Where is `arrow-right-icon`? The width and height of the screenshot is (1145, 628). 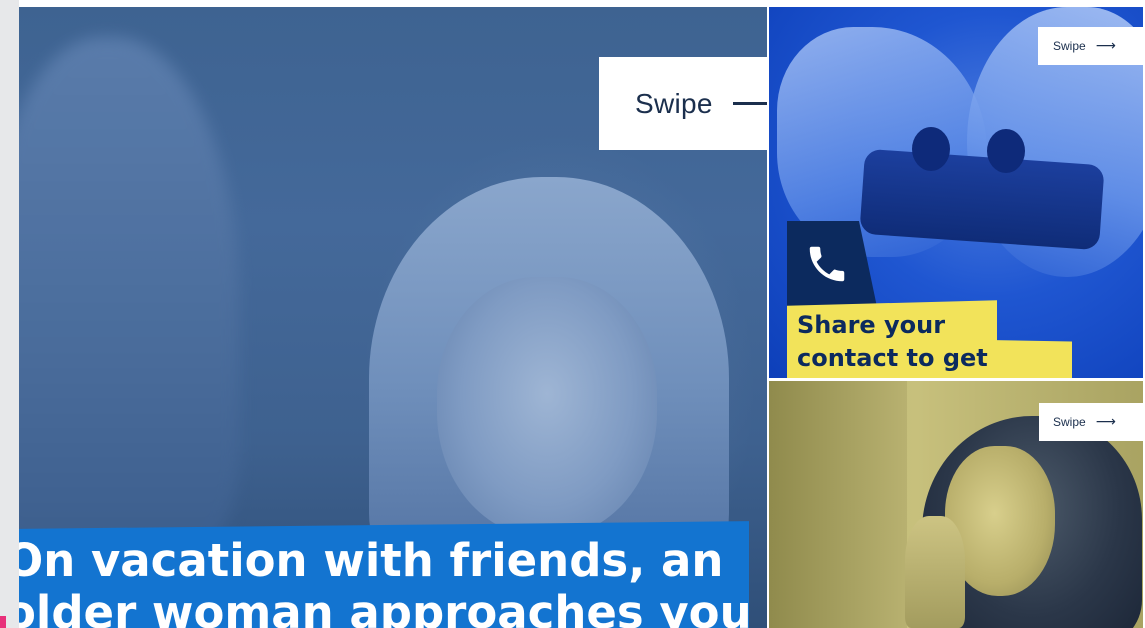
arrow-right-icon is located at coordinates (749, 103).